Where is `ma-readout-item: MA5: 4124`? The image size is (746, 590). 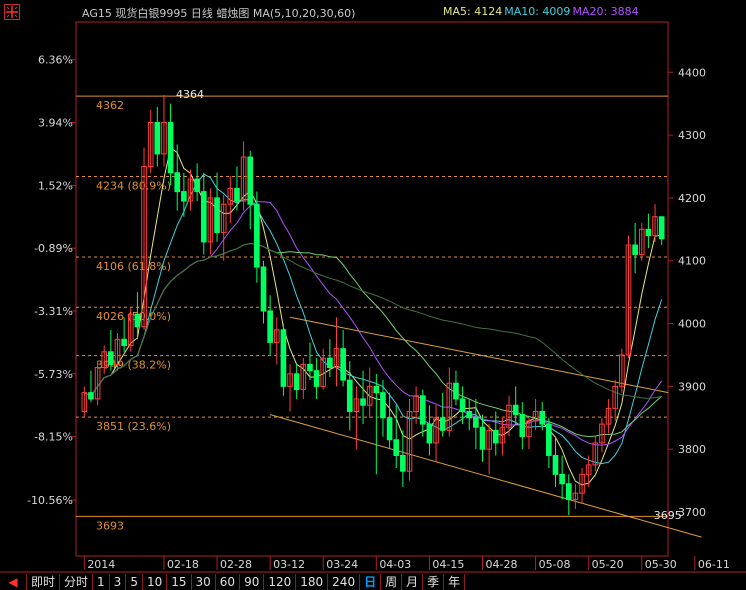 ma-readout-item: MA5: 4124 is located at coordinates (473, 11).